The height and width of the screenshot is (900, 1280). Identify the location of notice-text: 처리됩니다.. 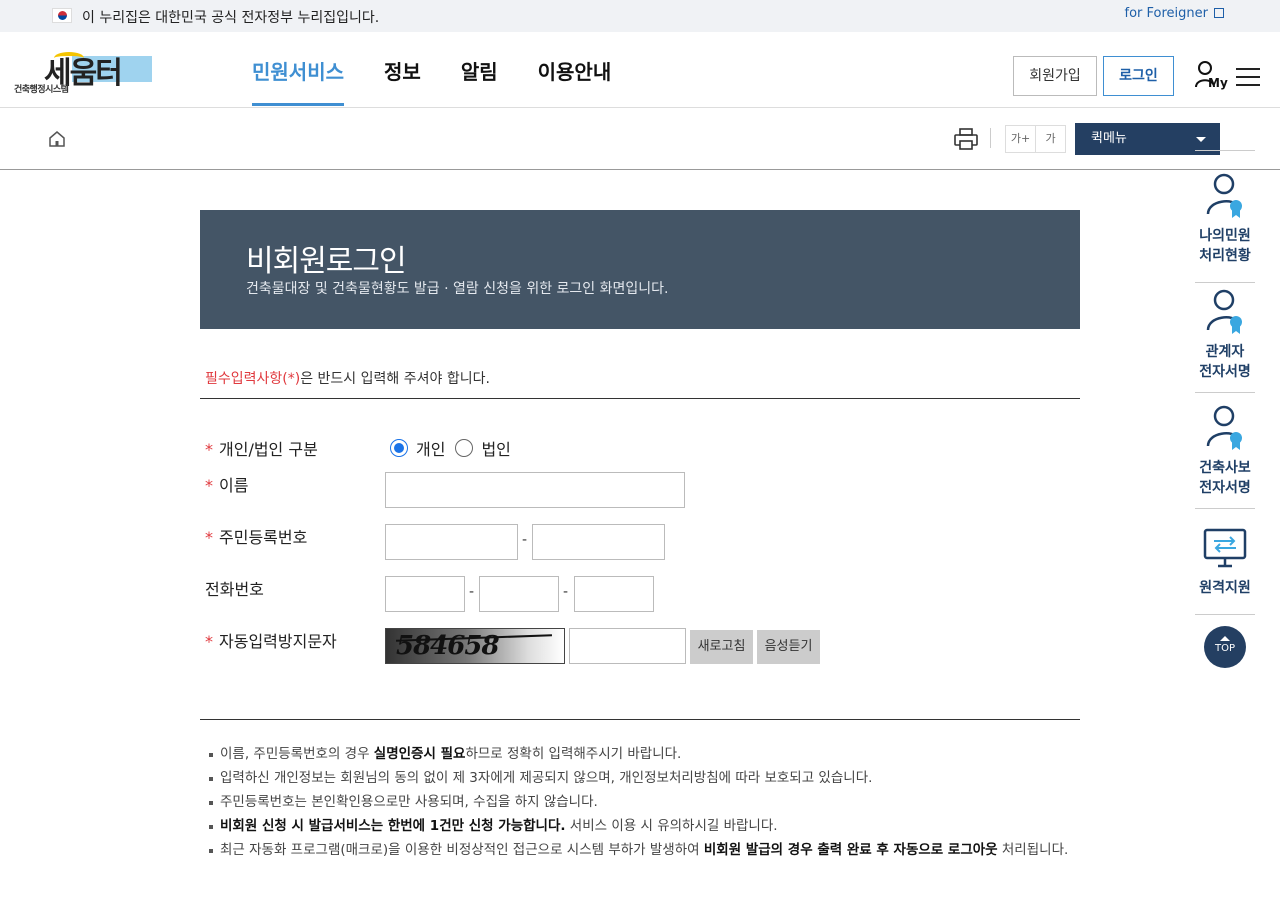
(1033, 850).